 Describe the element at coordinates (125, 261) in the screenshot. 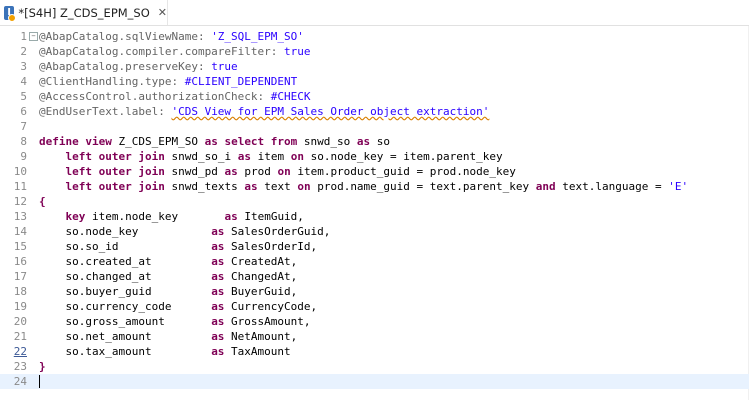

I see `code-token: so.created_at` at that location.